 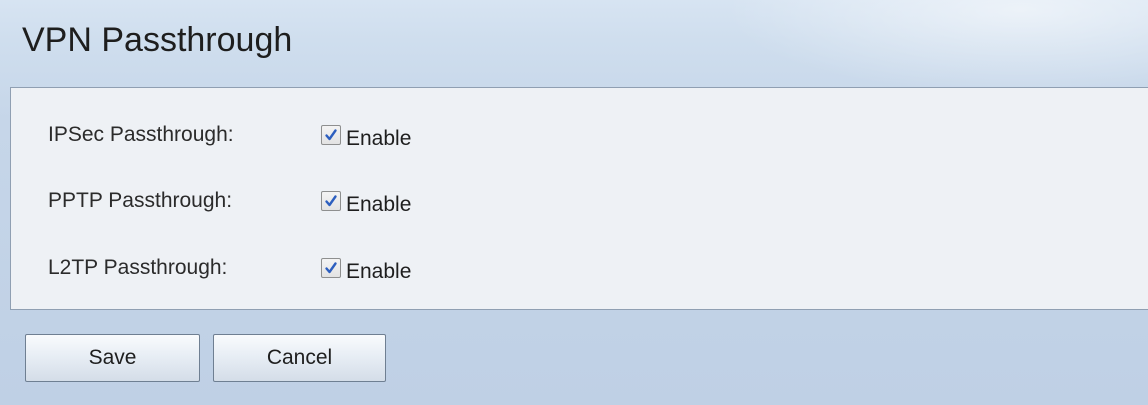 What do you see at coordinates (299, 358) in the screenshot?
I see `cancel-button: Cancel` at bounding box center [299, 358].